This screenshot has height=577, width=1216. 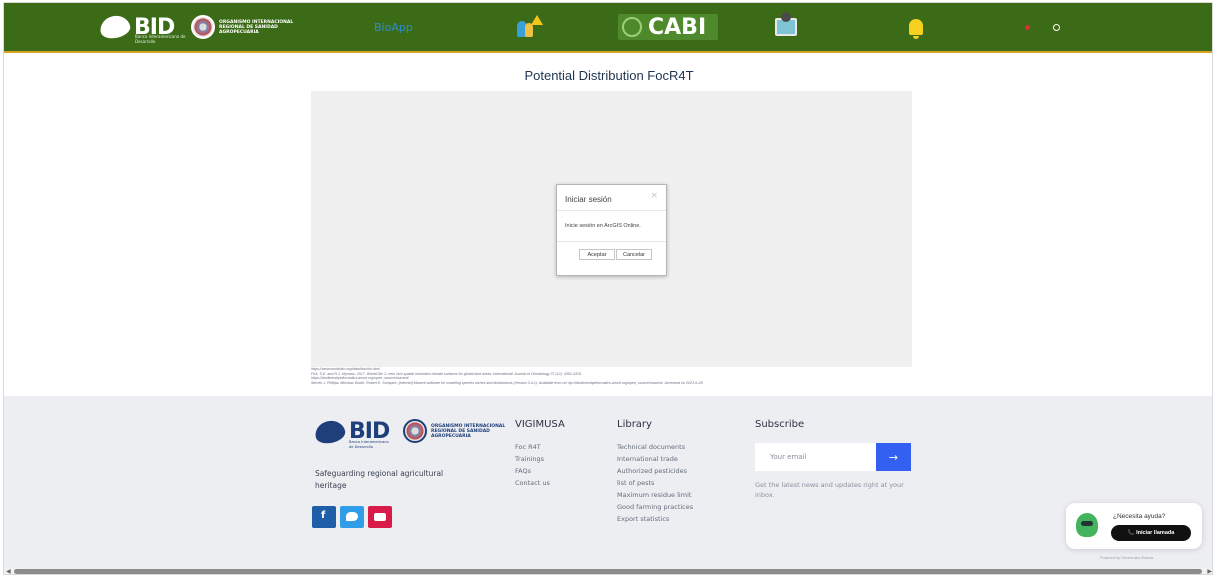 I want to click on twitter-button, so click(x=352, y=517).